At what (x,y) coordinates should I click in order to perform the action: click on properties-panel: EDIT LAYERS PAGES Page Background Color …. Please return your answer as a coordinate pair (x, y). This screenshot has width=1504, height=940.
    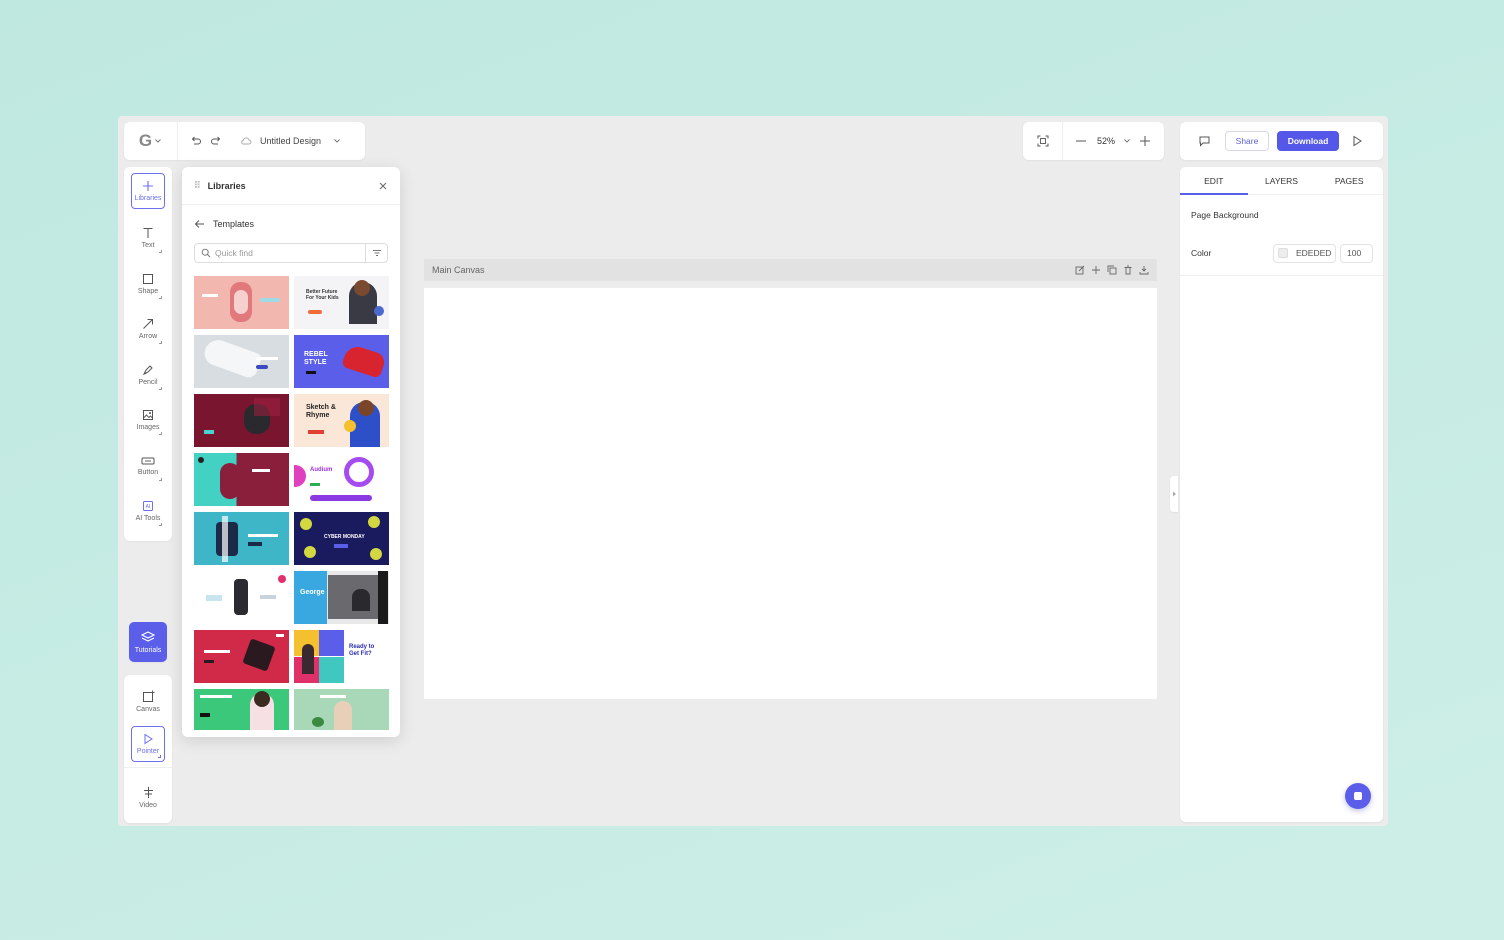
    Looking at the image, I should click on (1281, 494).